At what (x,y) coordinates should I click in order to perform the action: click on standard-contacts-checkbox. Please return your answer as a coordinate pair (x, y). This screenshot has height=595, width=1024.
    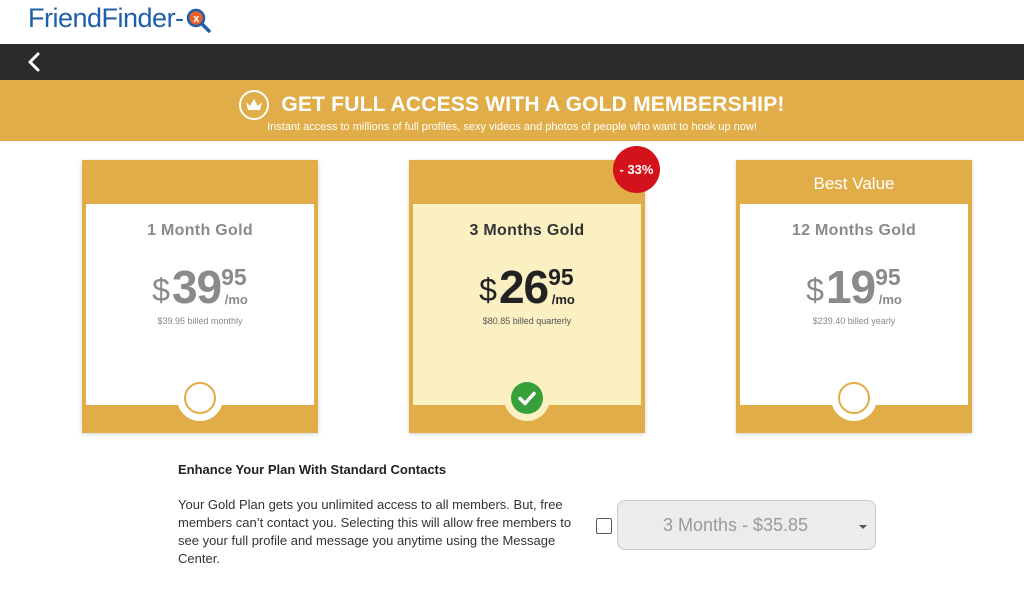
    Looking at the image, I should click on (604, 526).